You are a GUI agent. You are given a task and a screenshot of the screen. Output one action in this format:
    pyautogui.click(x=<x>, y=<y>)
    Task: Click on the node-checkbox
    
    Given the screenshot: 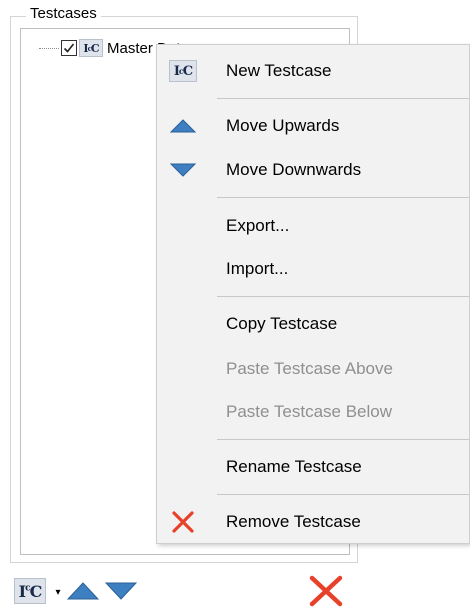 What is the action you would take?
    pyautogui.click(x=69, y=48)
    